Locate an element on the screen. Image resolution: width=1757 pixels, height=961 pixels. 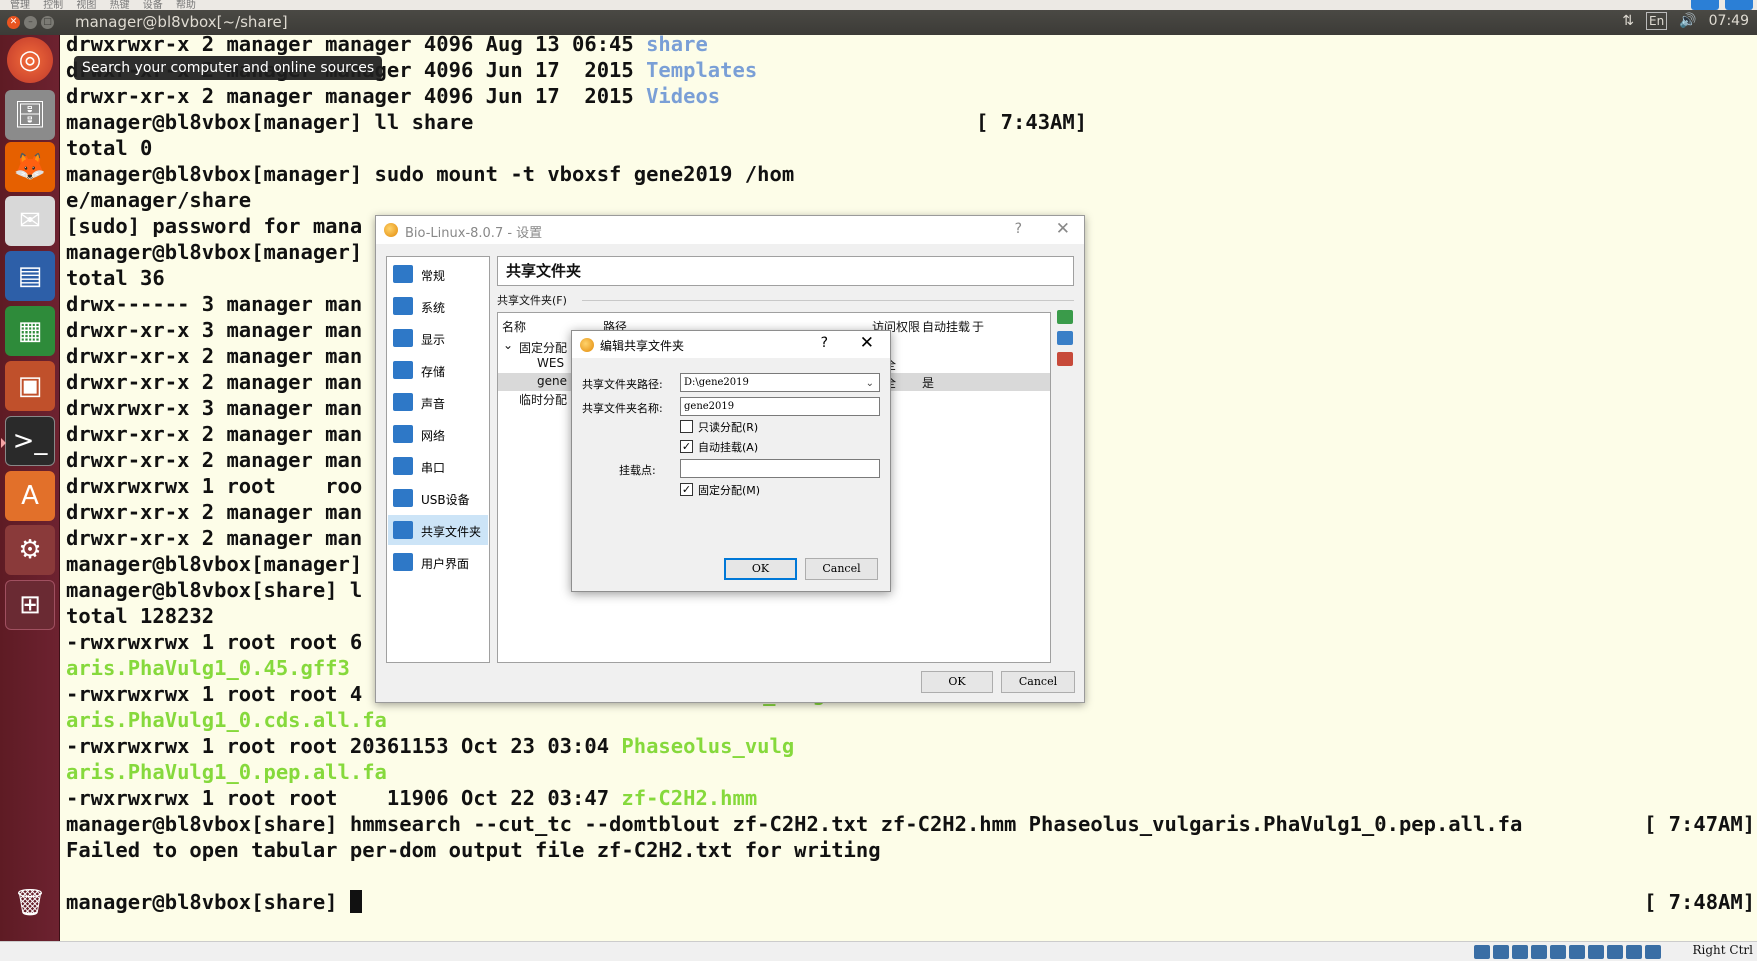
firefox-icon: 🦊 is located at coordinates (30, 167).